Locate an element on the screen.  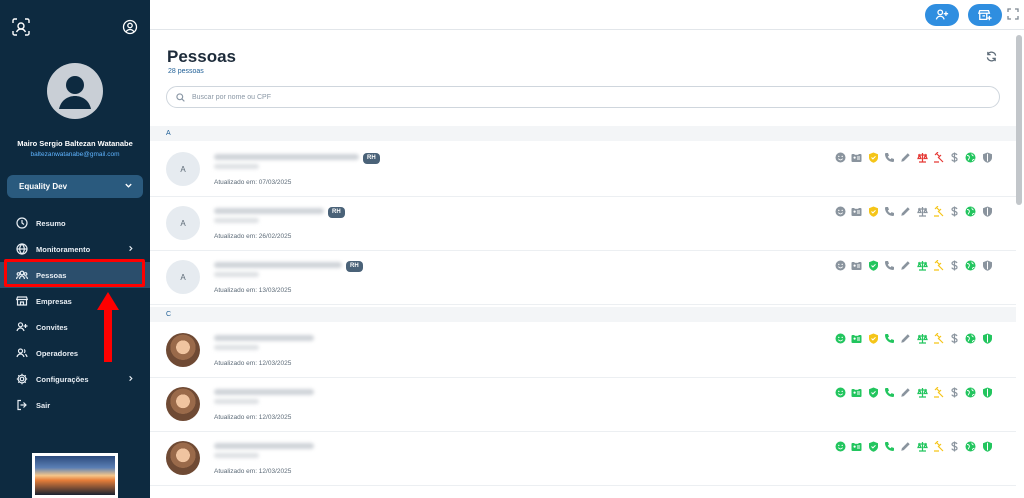
search-input: Buscar por nome ou CPF is located at coordinates (583, 97).